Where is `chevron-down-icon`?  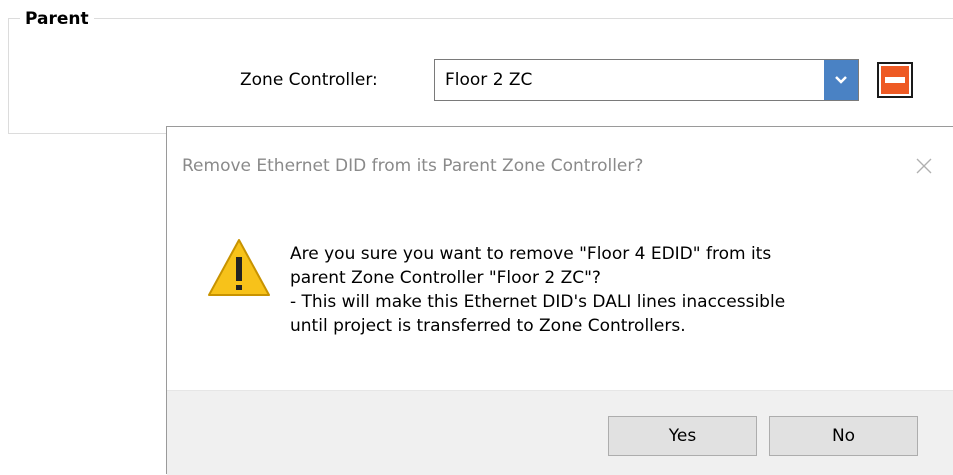 chevron-down-icon is located at coordinates (841, 80).